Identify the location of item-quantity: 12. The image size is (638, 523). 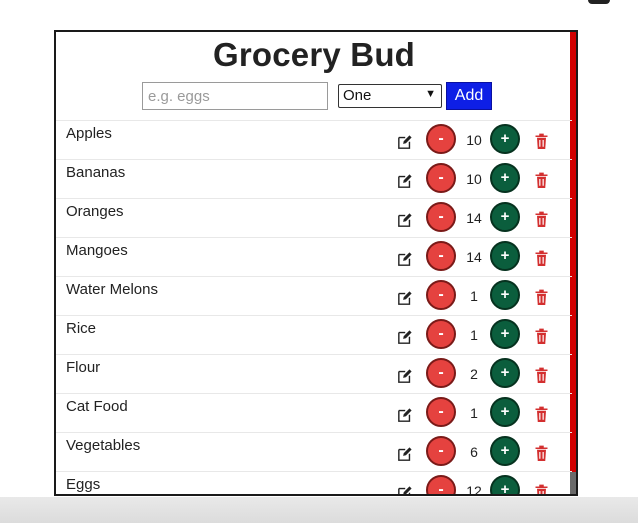
(474, 489).